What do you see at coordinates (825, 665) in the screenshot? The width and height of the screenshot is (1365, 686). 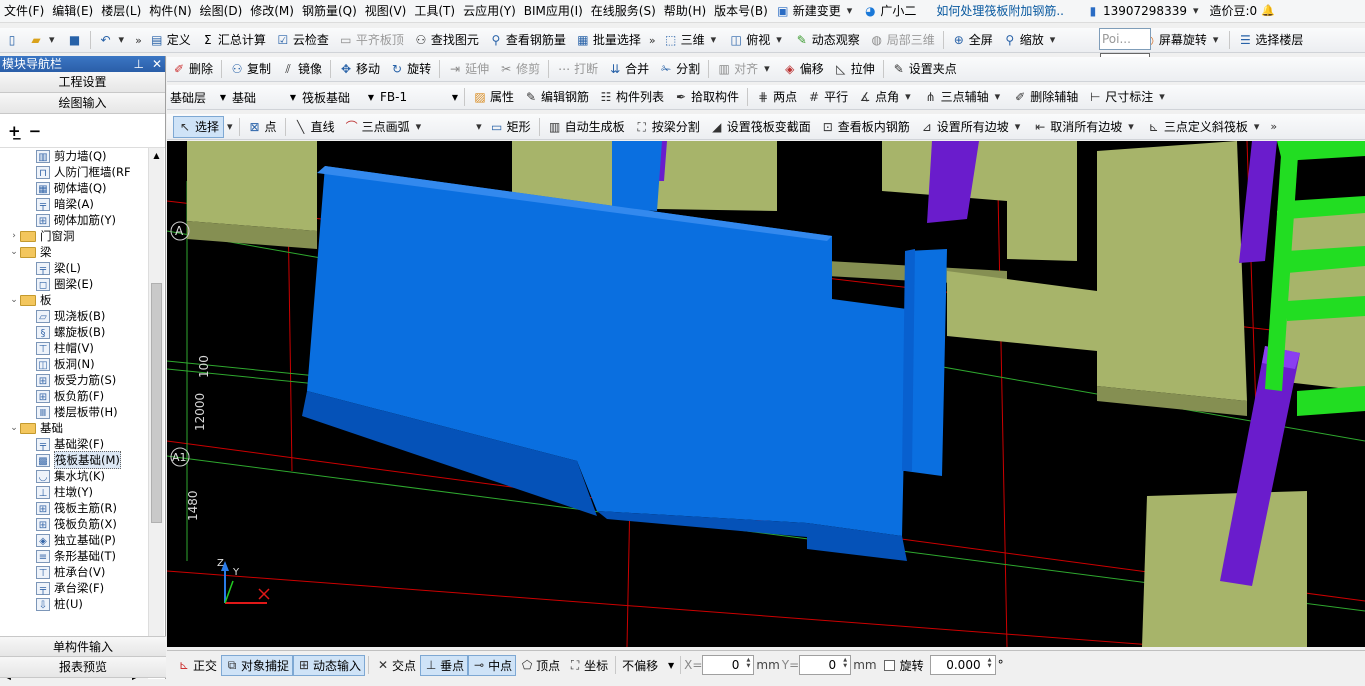 I see `y-input: 0` at bounding box center [825, 665].